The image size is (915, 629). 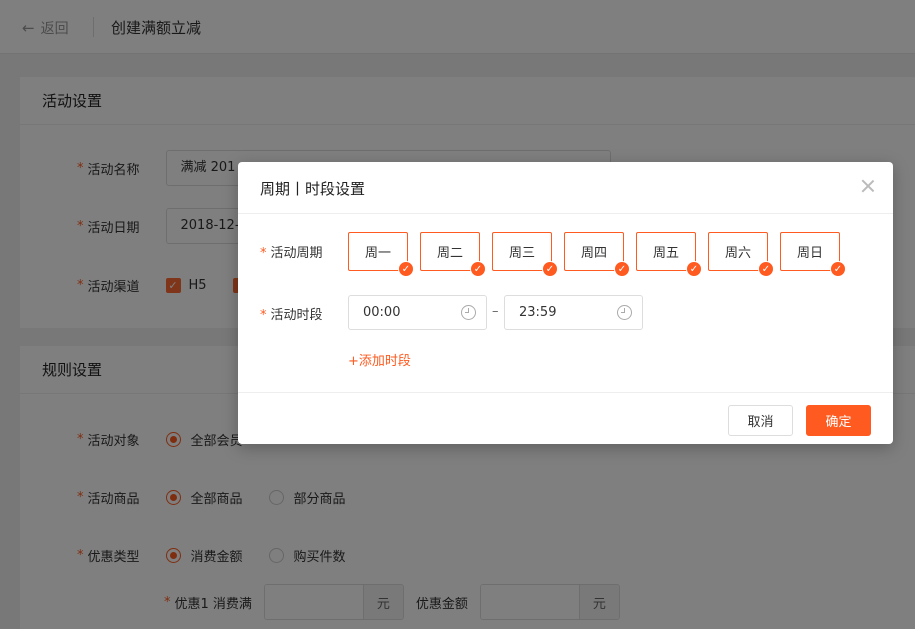 What do you see at coordinates (565, 188) in the screenshot?
I see `dialog-header: 周期丨时段设置` at bounding box center [565, 188].